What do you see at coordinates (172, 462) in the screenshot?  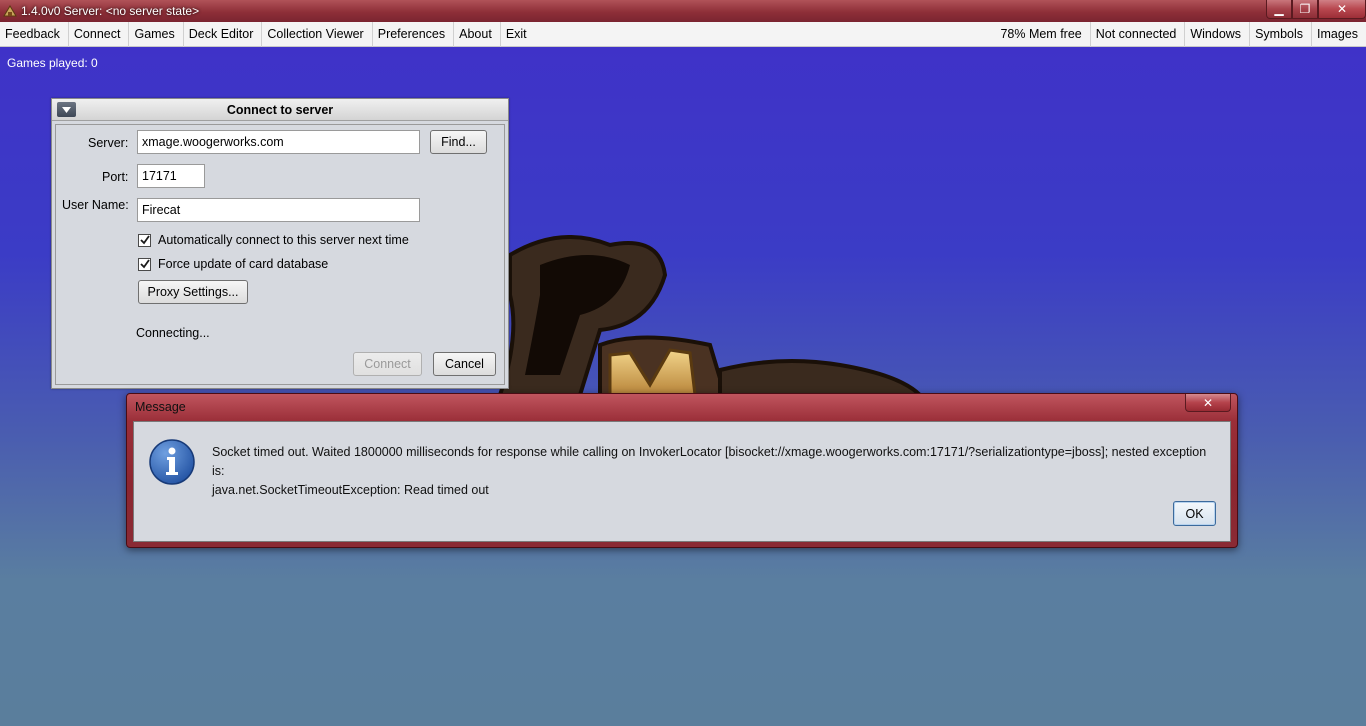 I see `info-icon` at bounding box center [172, 462].